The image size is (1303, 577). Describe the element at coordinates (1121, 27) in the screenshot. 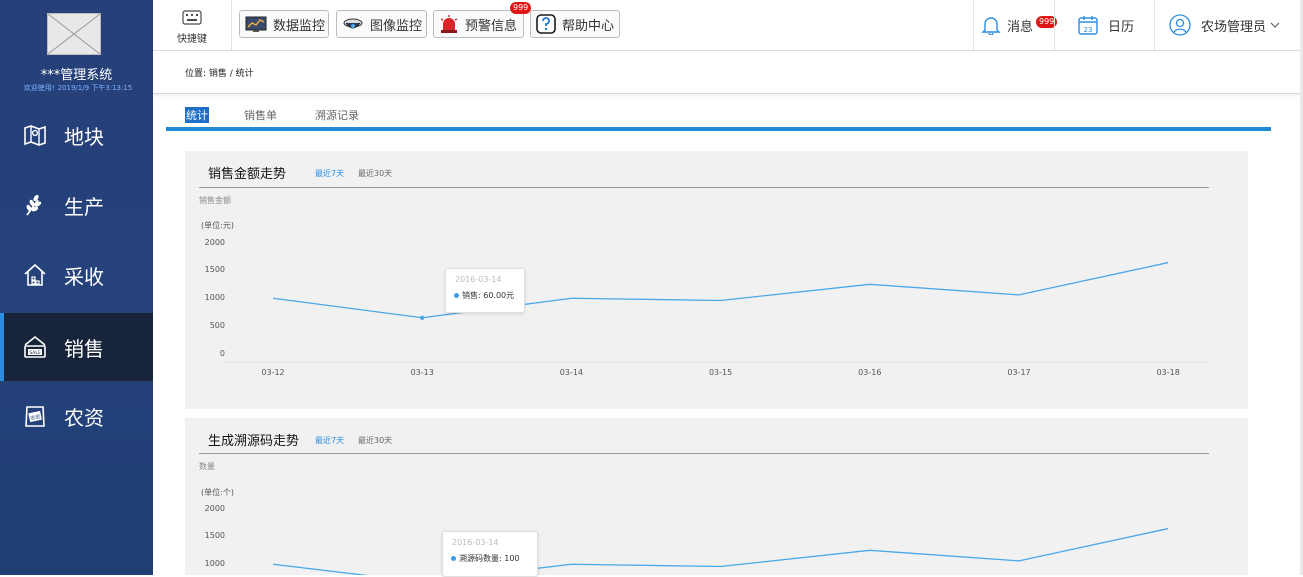

I see `calendar-label: 日历` at that location.